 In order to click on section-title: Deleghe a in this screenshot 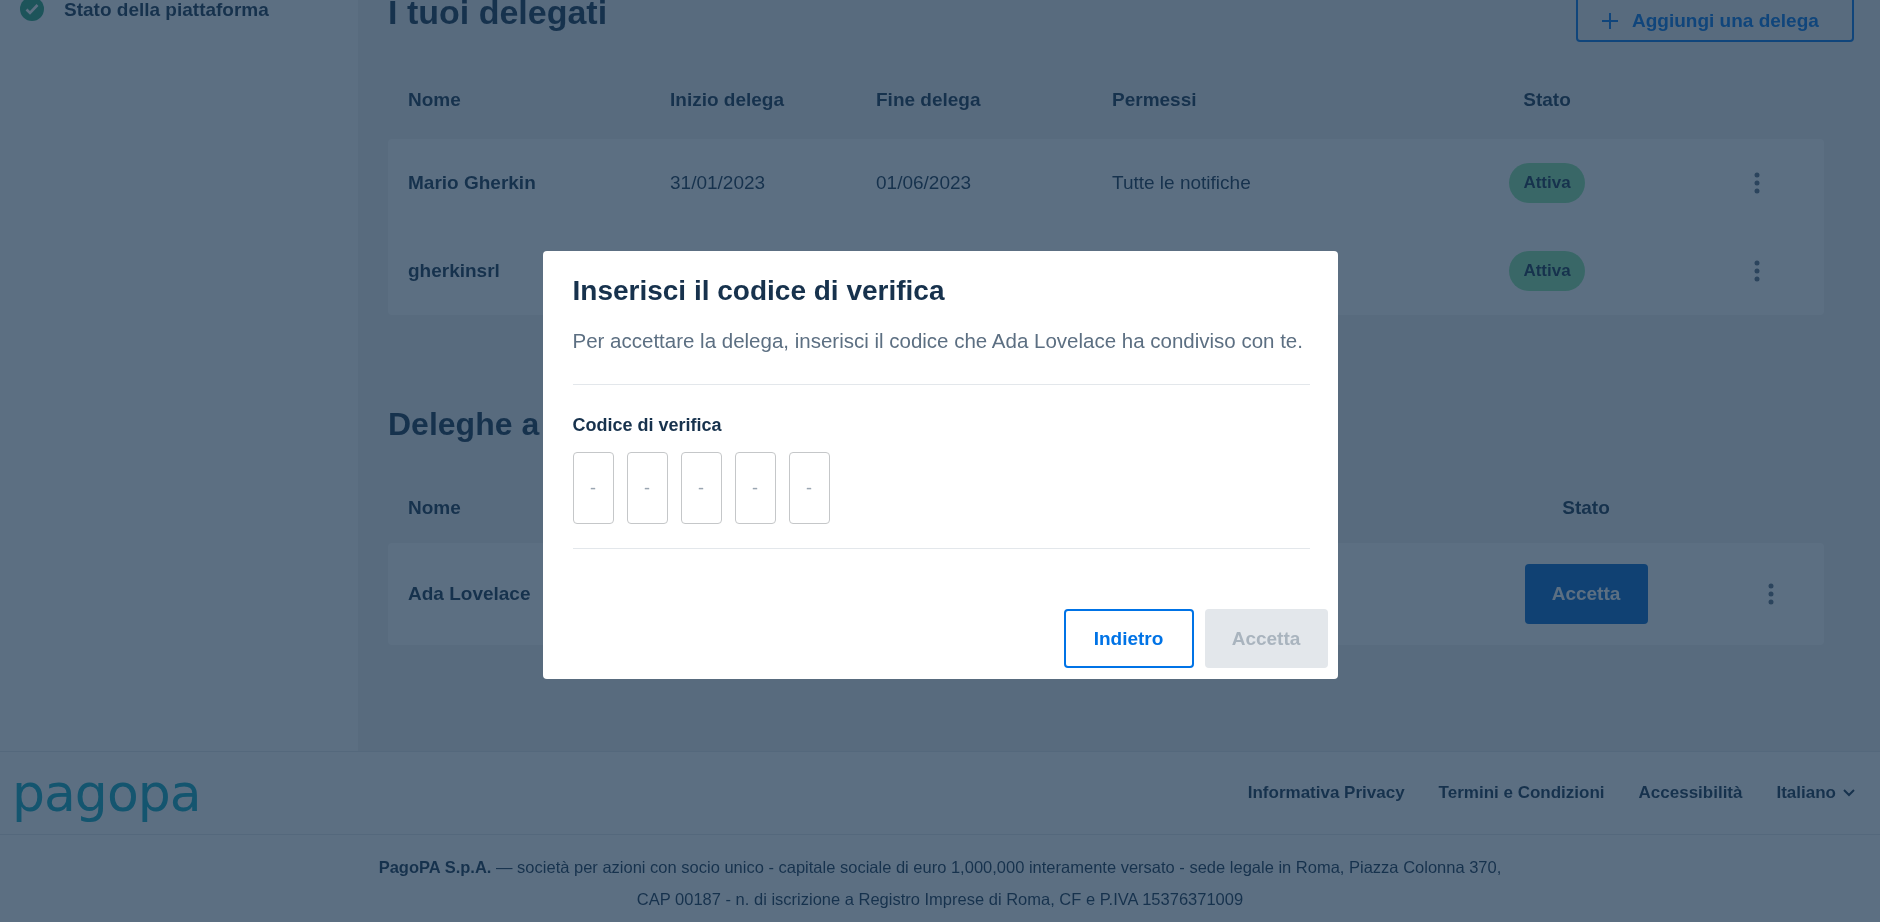, I will do `click(464, 424)`.